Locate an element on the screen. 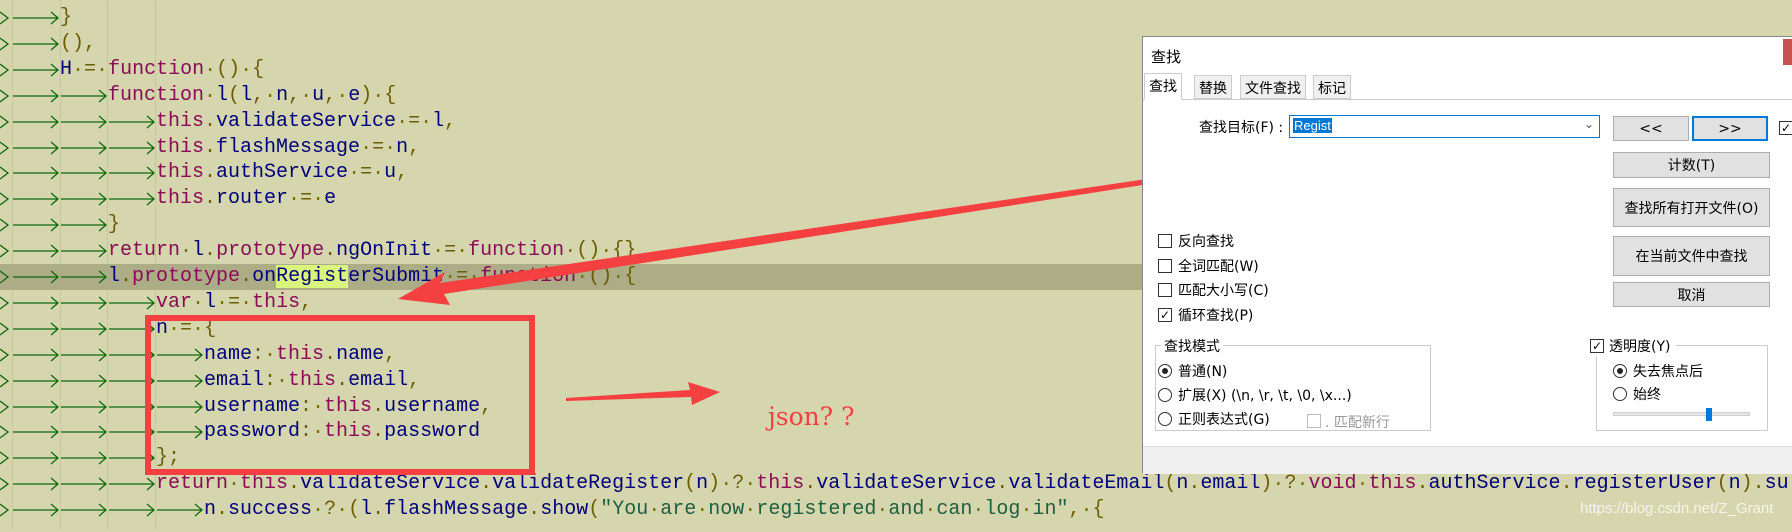  count-button: 计数(T) is located at coordinates (1691, 165).